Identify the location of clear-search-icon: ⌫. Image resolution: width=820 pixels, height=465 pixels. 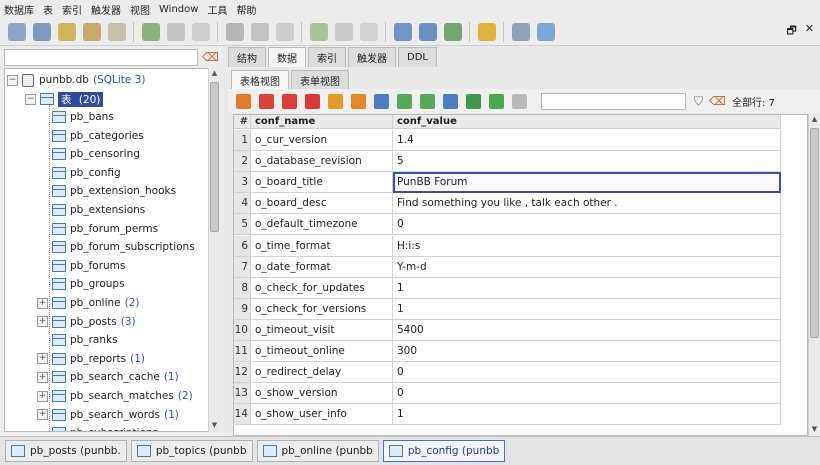
(210, 57).